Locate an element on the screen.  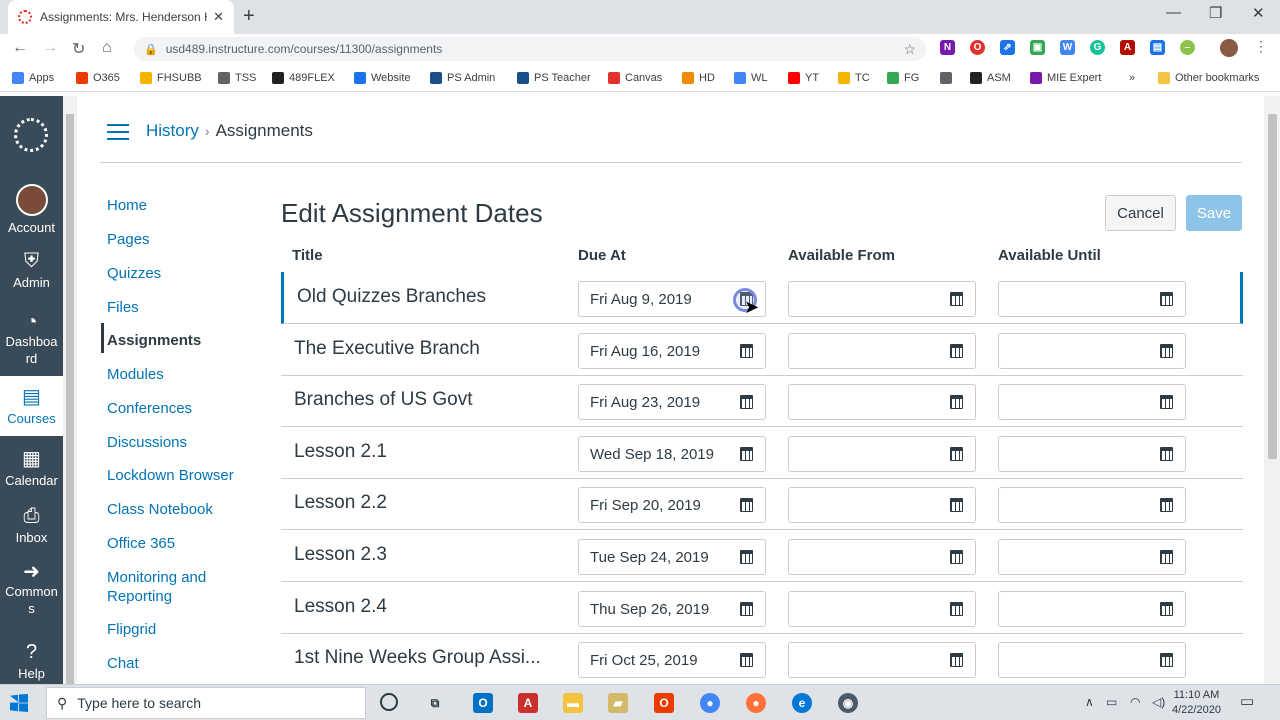
global-nav-commons: ➜ Common s is located at coordinates (31, 589).